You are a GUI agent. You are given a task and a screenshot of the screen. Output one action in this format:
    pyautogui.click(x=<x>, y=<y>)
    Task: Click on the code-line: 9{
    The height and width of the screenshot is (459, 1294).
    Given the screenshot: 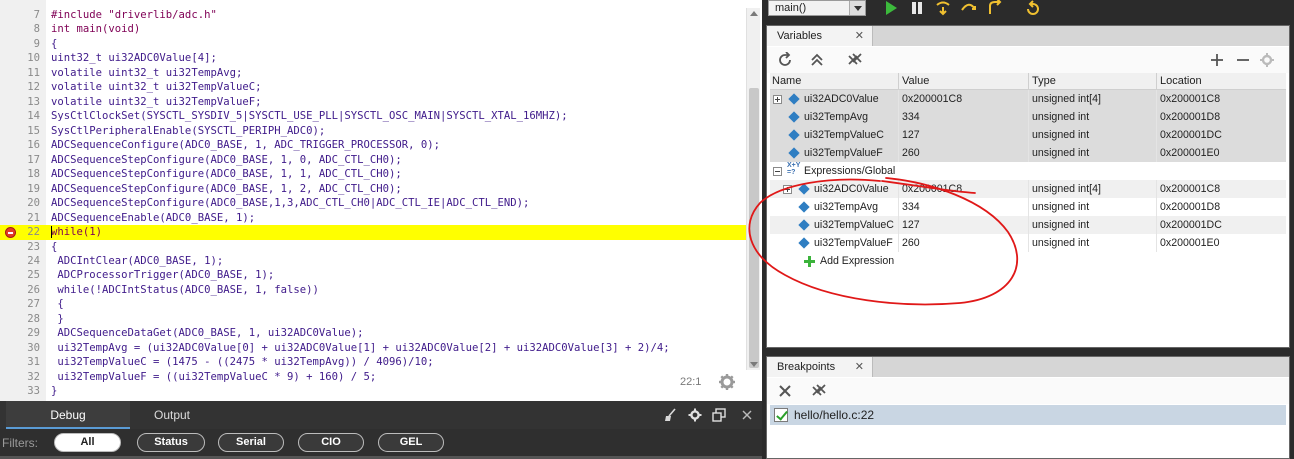 What is the action you would take?
    pyautogui.click(x=373, y=44)
    